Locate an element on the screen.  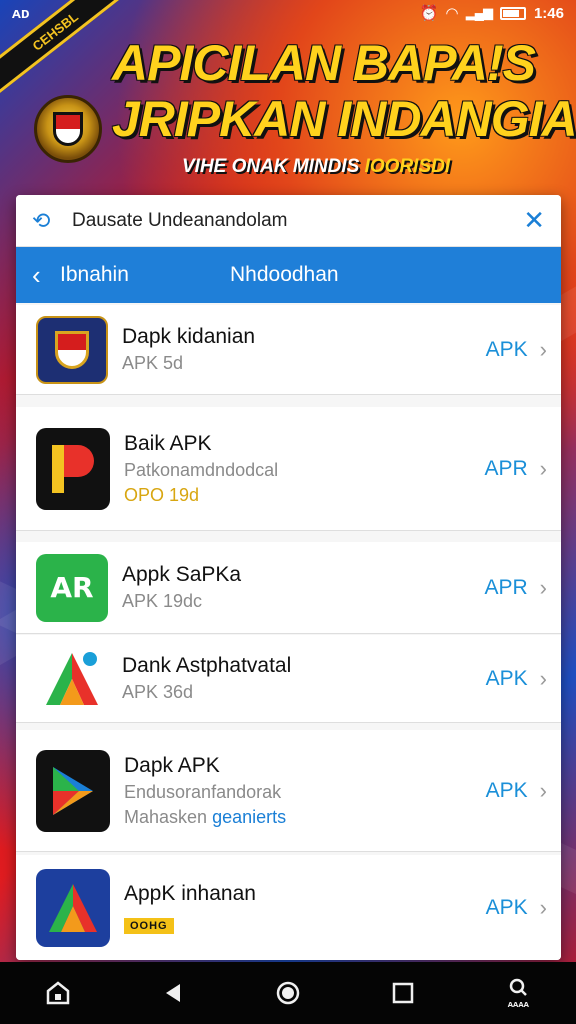
back-button-nav is located at coordinates (173, 993).